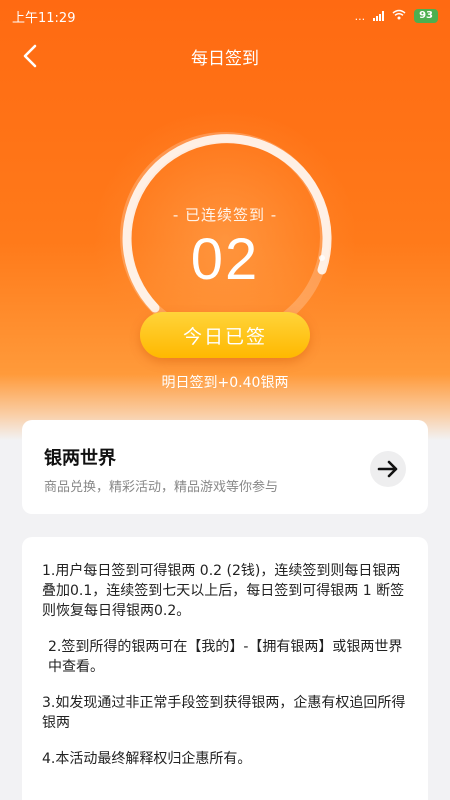 The image size is (450, 800). Describe the element at coordinates (379, 16) in the screenshot. I see `signal-icon` at that location.